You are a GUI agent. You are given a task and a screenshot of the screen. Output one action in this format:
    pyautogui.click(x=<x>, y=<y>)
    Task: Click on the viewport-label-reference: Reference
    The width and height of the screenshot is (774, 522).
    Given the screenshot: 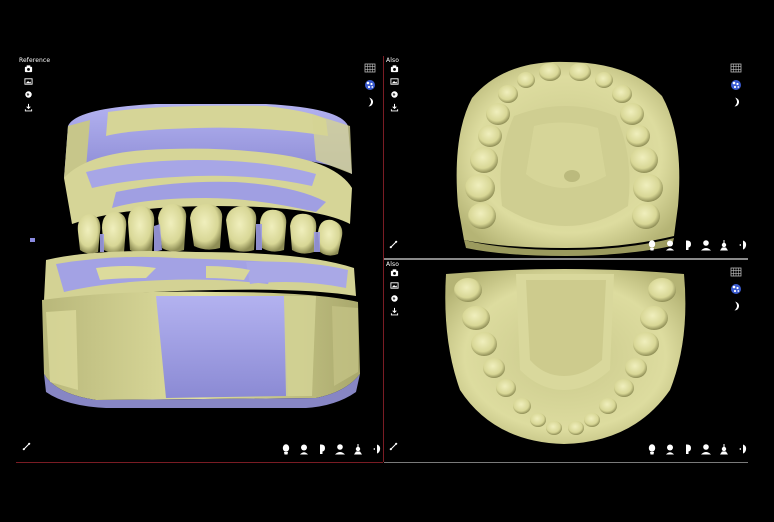 What is the action you would take?
    pyautogui.click(x=35, y=60)
    